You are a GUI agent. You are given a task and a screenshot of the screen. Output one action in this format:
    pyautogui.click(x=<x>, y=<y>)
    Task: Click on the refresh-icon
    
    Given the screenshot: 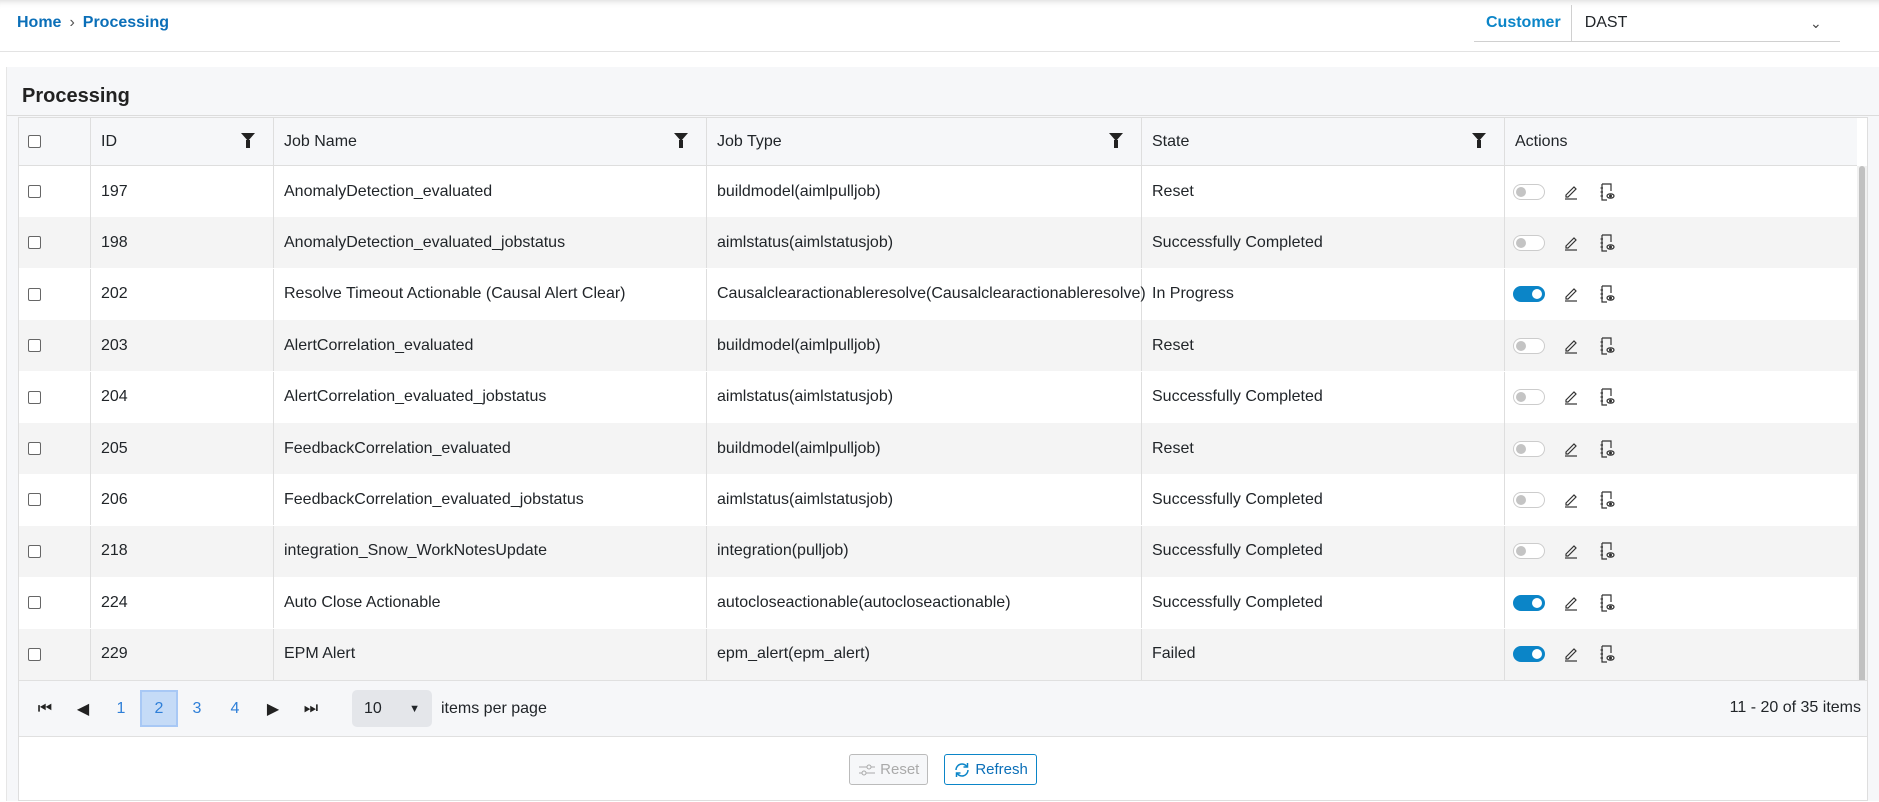 What is the action you would take?
    pyautogui.click(x=962, y=769)
    